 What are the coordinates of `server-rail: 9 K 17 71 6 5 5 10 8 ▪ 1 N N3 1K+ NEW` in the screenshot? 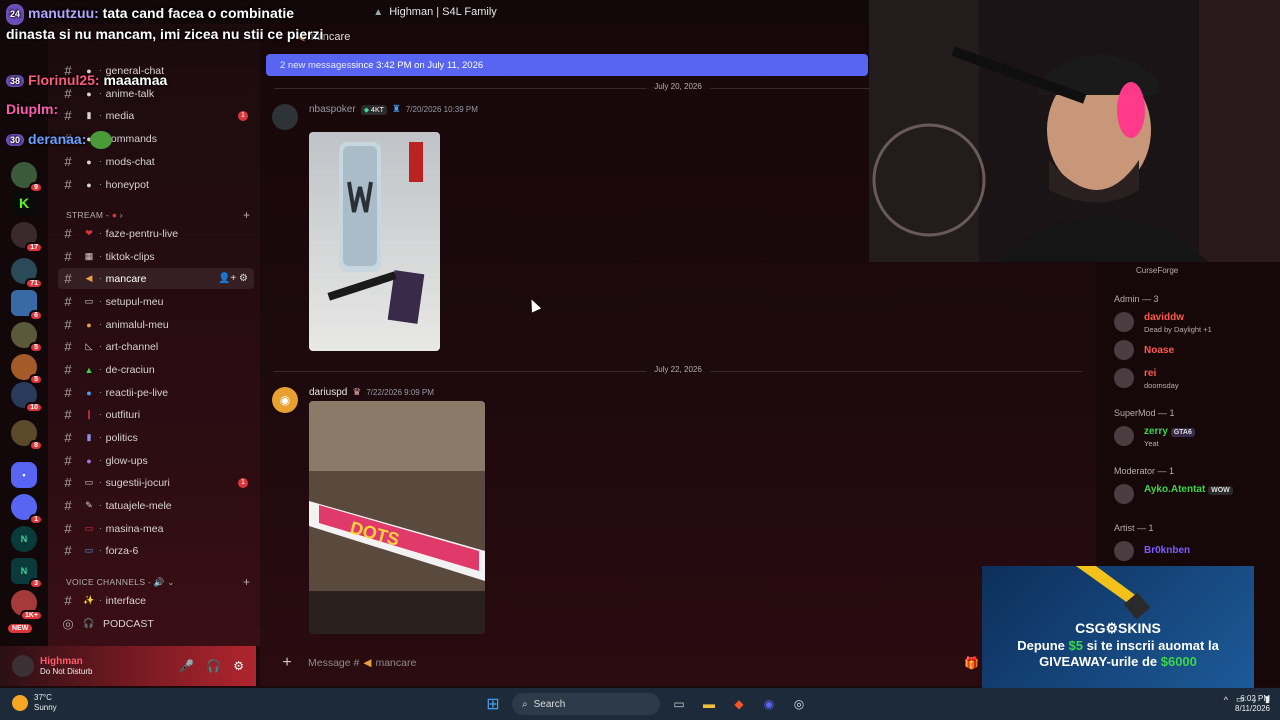 It's located at (24, 335).